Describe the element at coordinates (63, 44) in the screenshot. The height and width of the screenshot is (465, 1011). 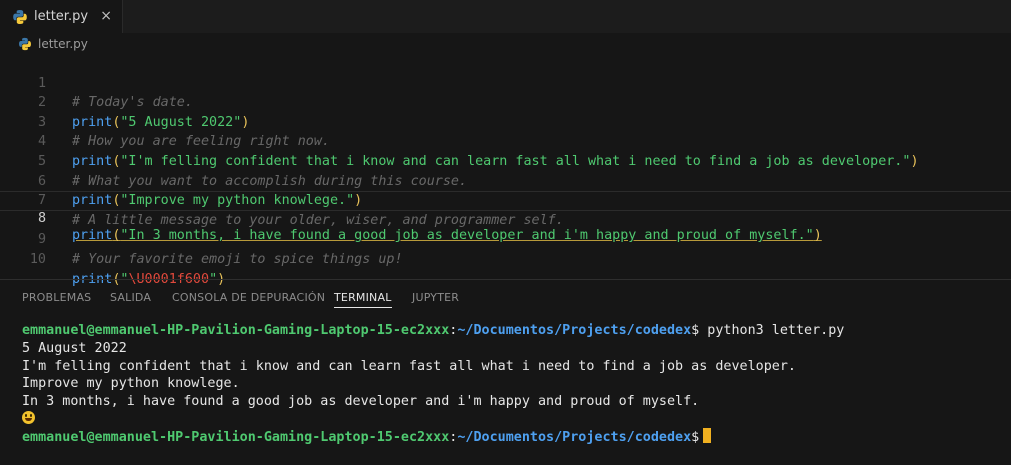
I see `breadcrumb-file: letter.py` at that location.